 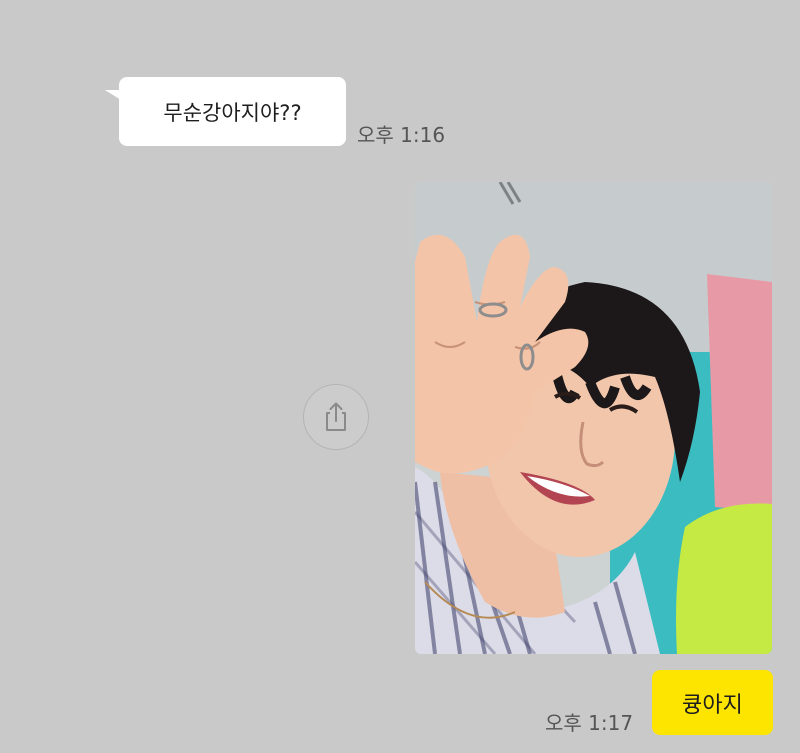 I want to click on message-bubble-outgoing: 큥아지, so click(x=712, y=702).